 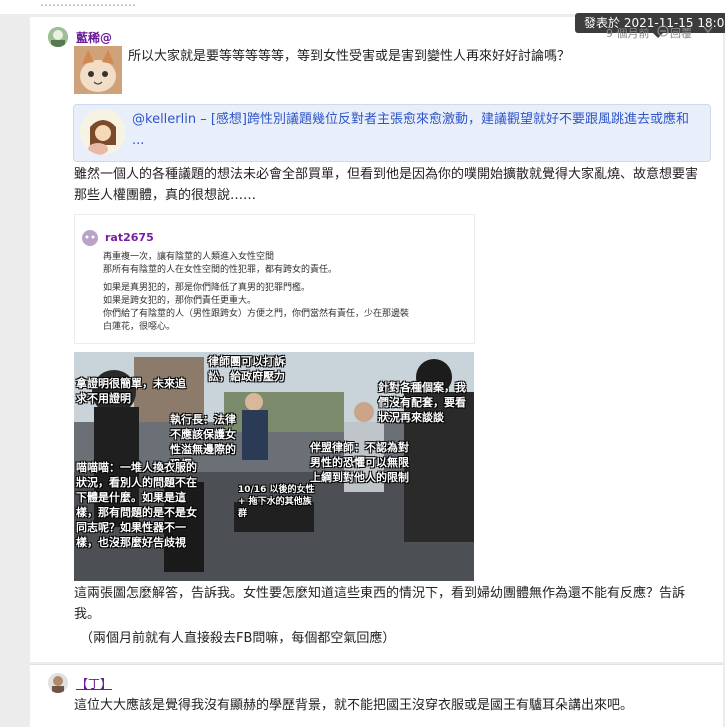 I want to click on left-gutter, so click(x=15, y=370).